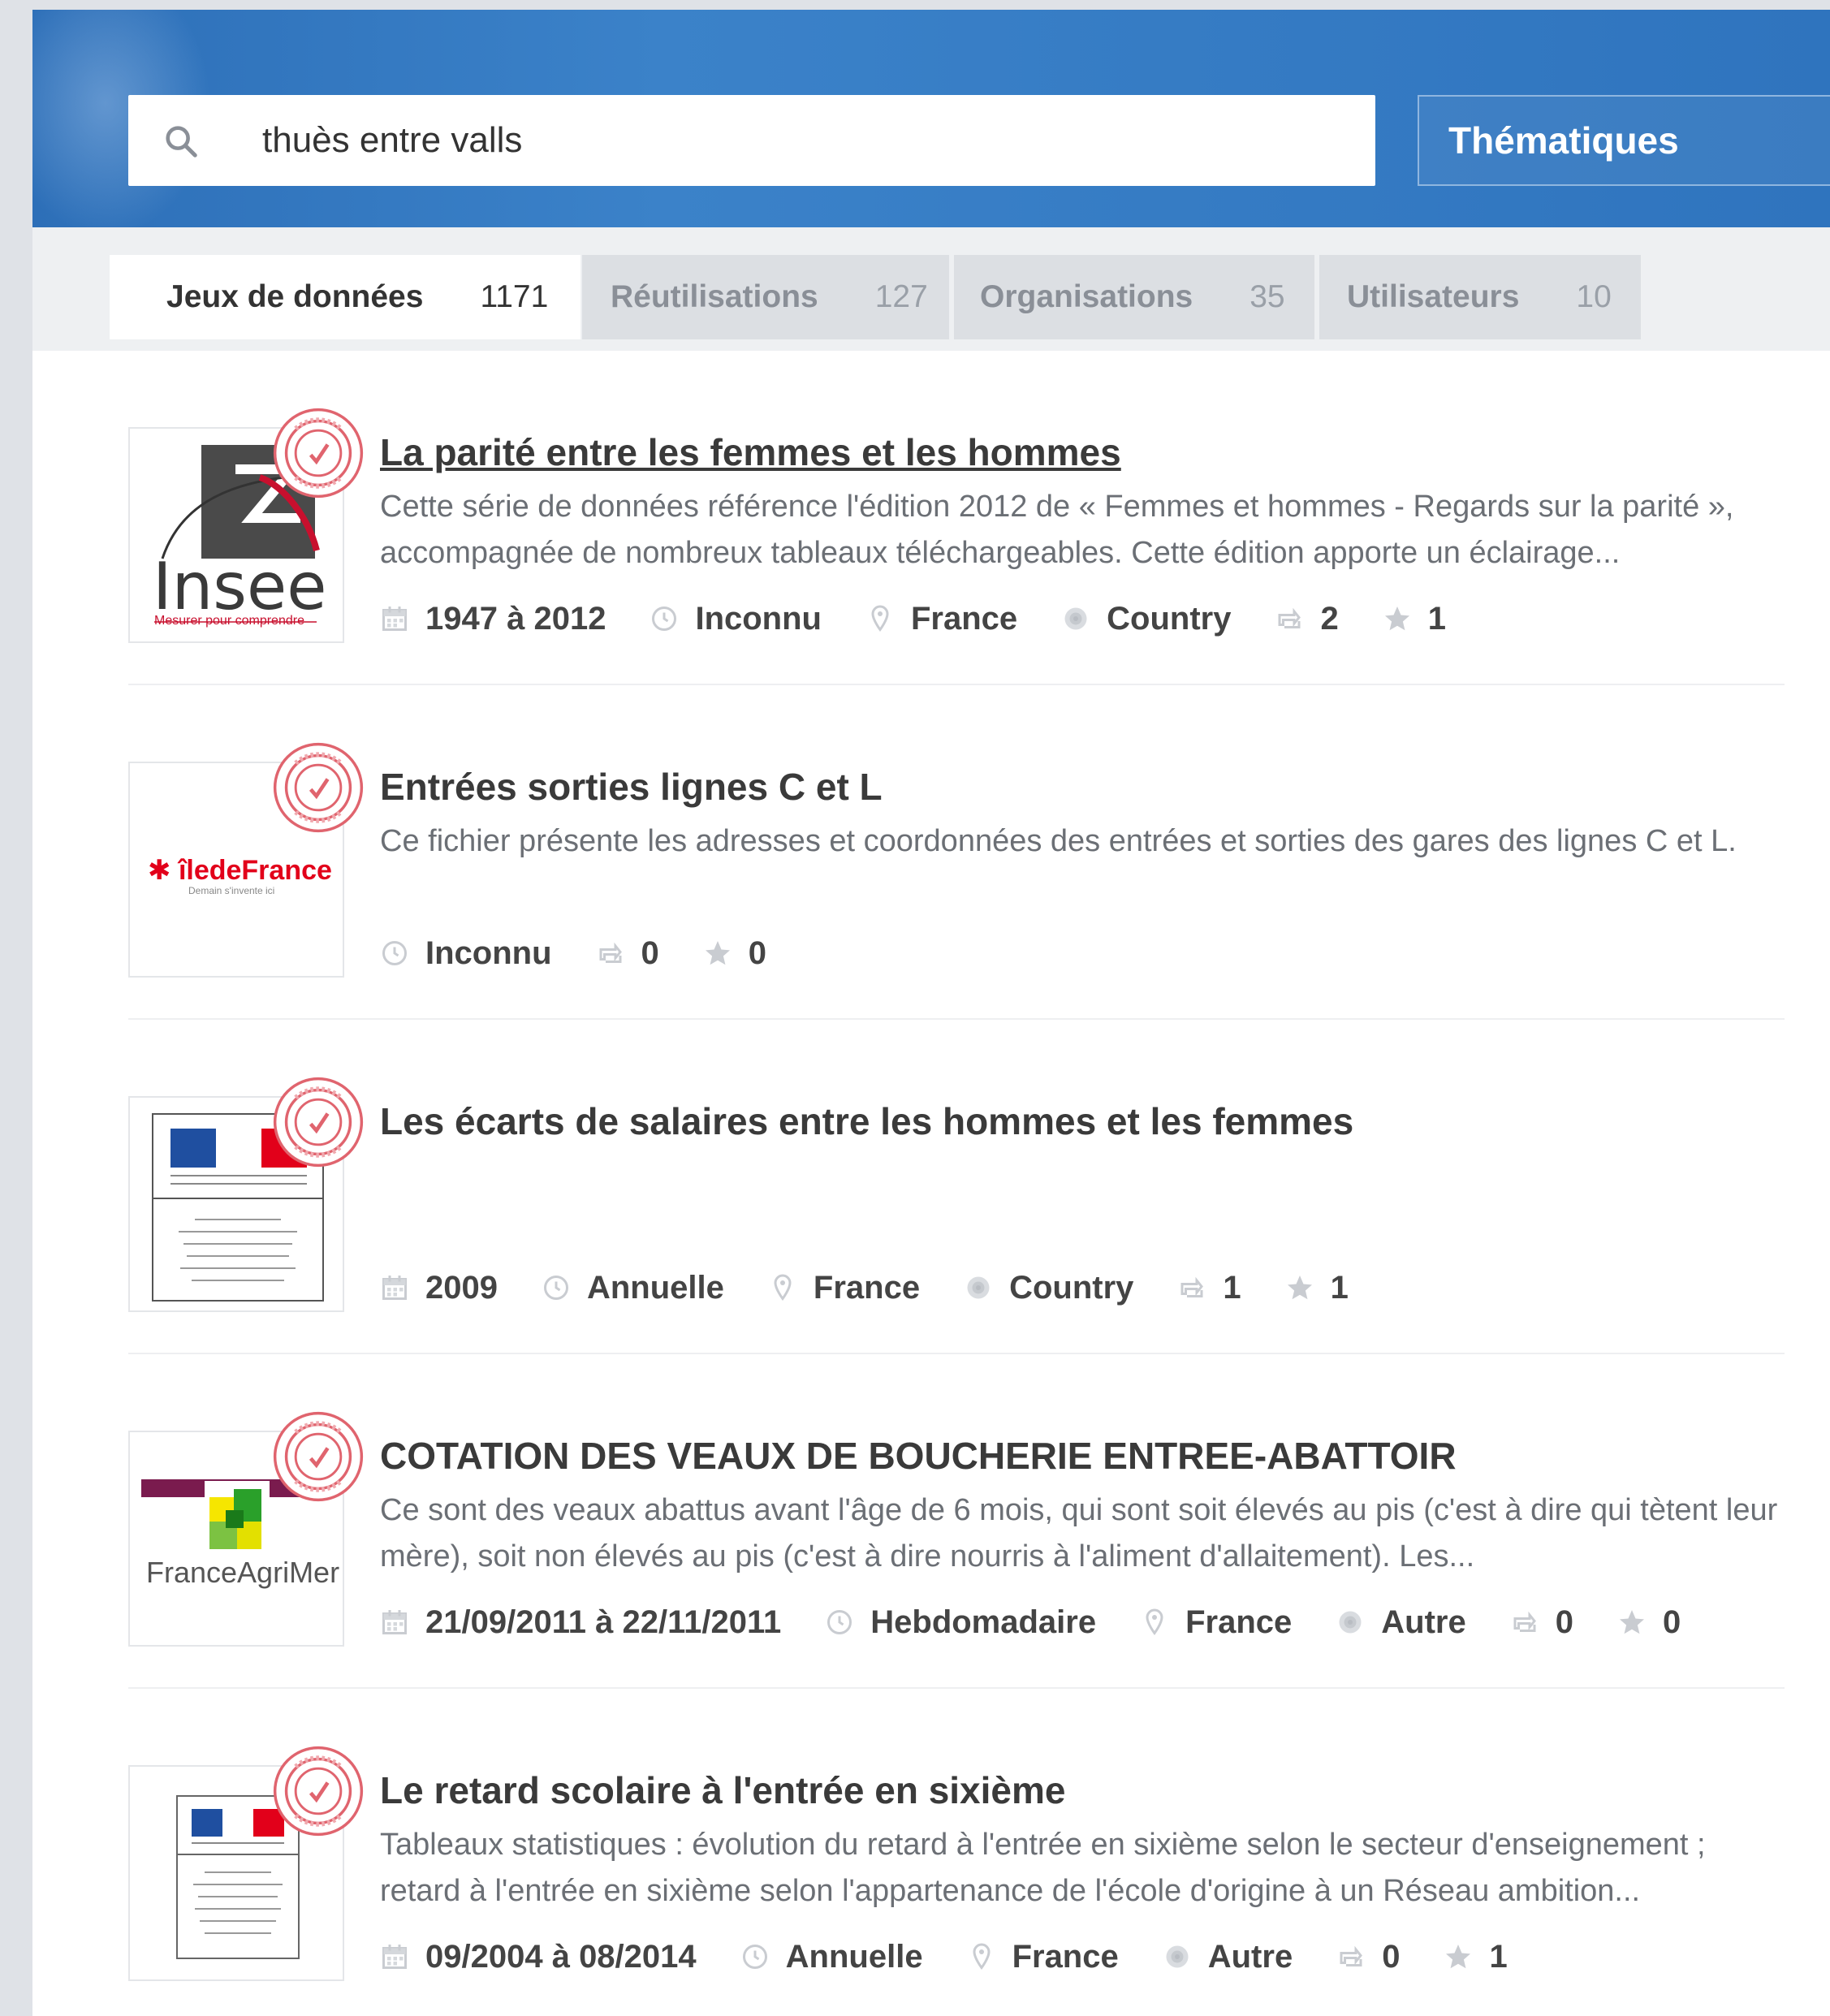  Describe the element at coordinates (1330, 618) in the screenshot. I see `reuses-count: 2` at that location.